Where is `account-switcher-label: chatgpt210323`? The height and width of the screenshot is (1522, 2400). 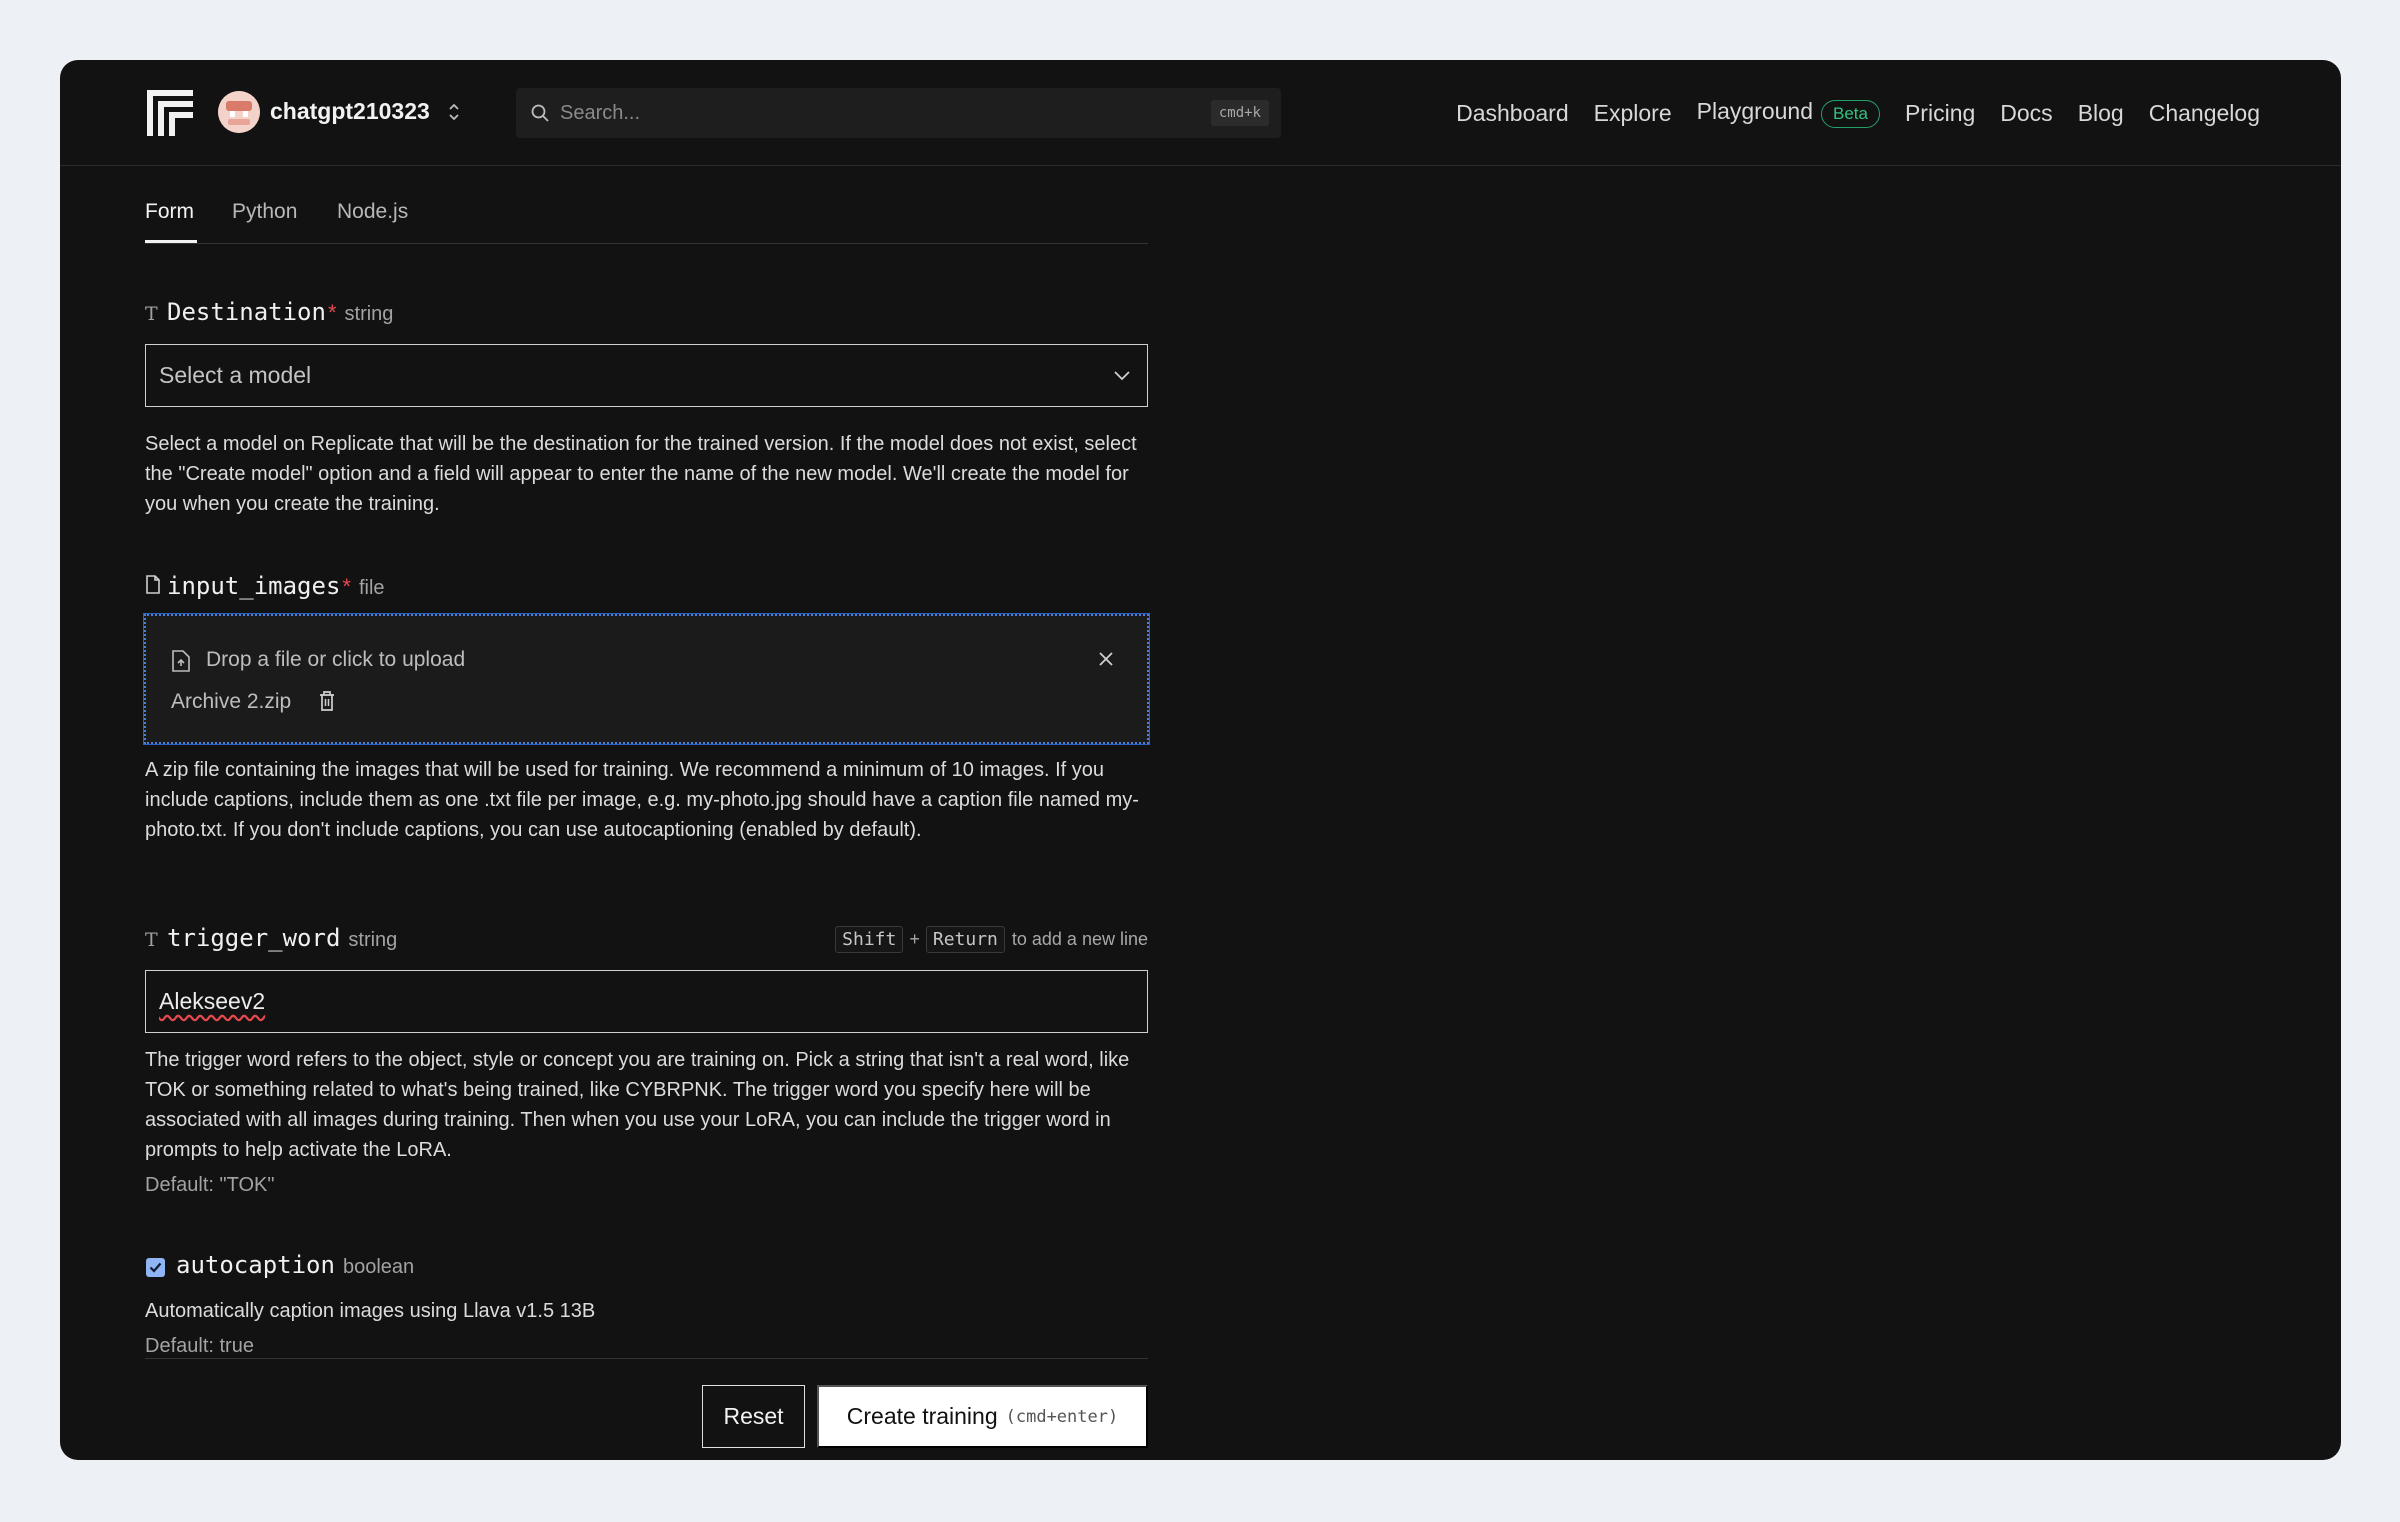
account-switcher-label: chatgpt210323 is located at coordinates (350, 111).